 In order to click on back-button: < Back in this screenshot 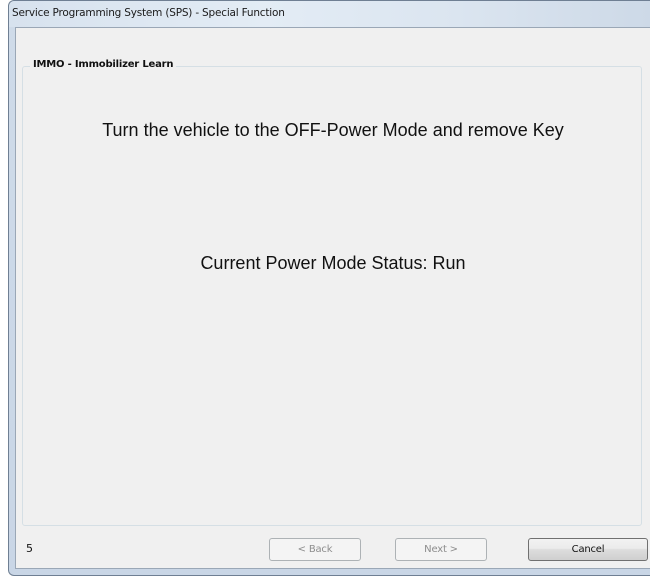, I will do `click(315, 549)`.